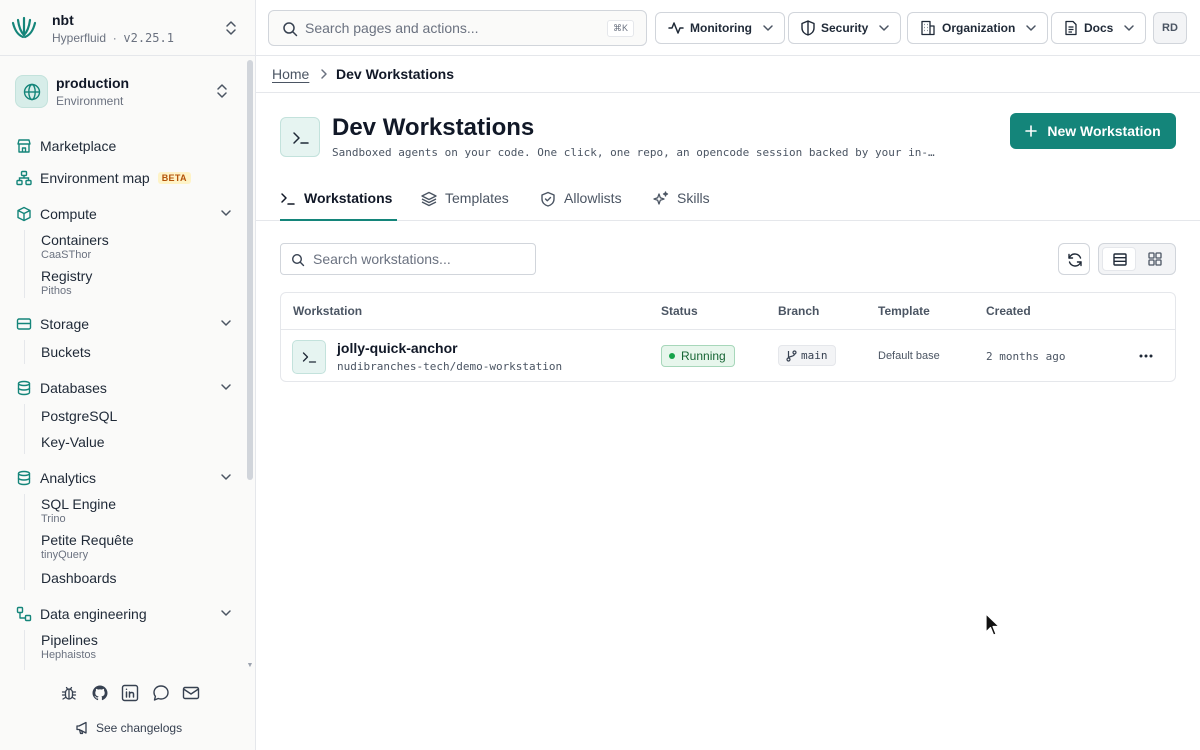 This screenshot has height=750, width=1200. Describe the element at coordinates (113, 38) in the screenshot. I see `product-version: Hyperfluid · v2.25.1` at that location.